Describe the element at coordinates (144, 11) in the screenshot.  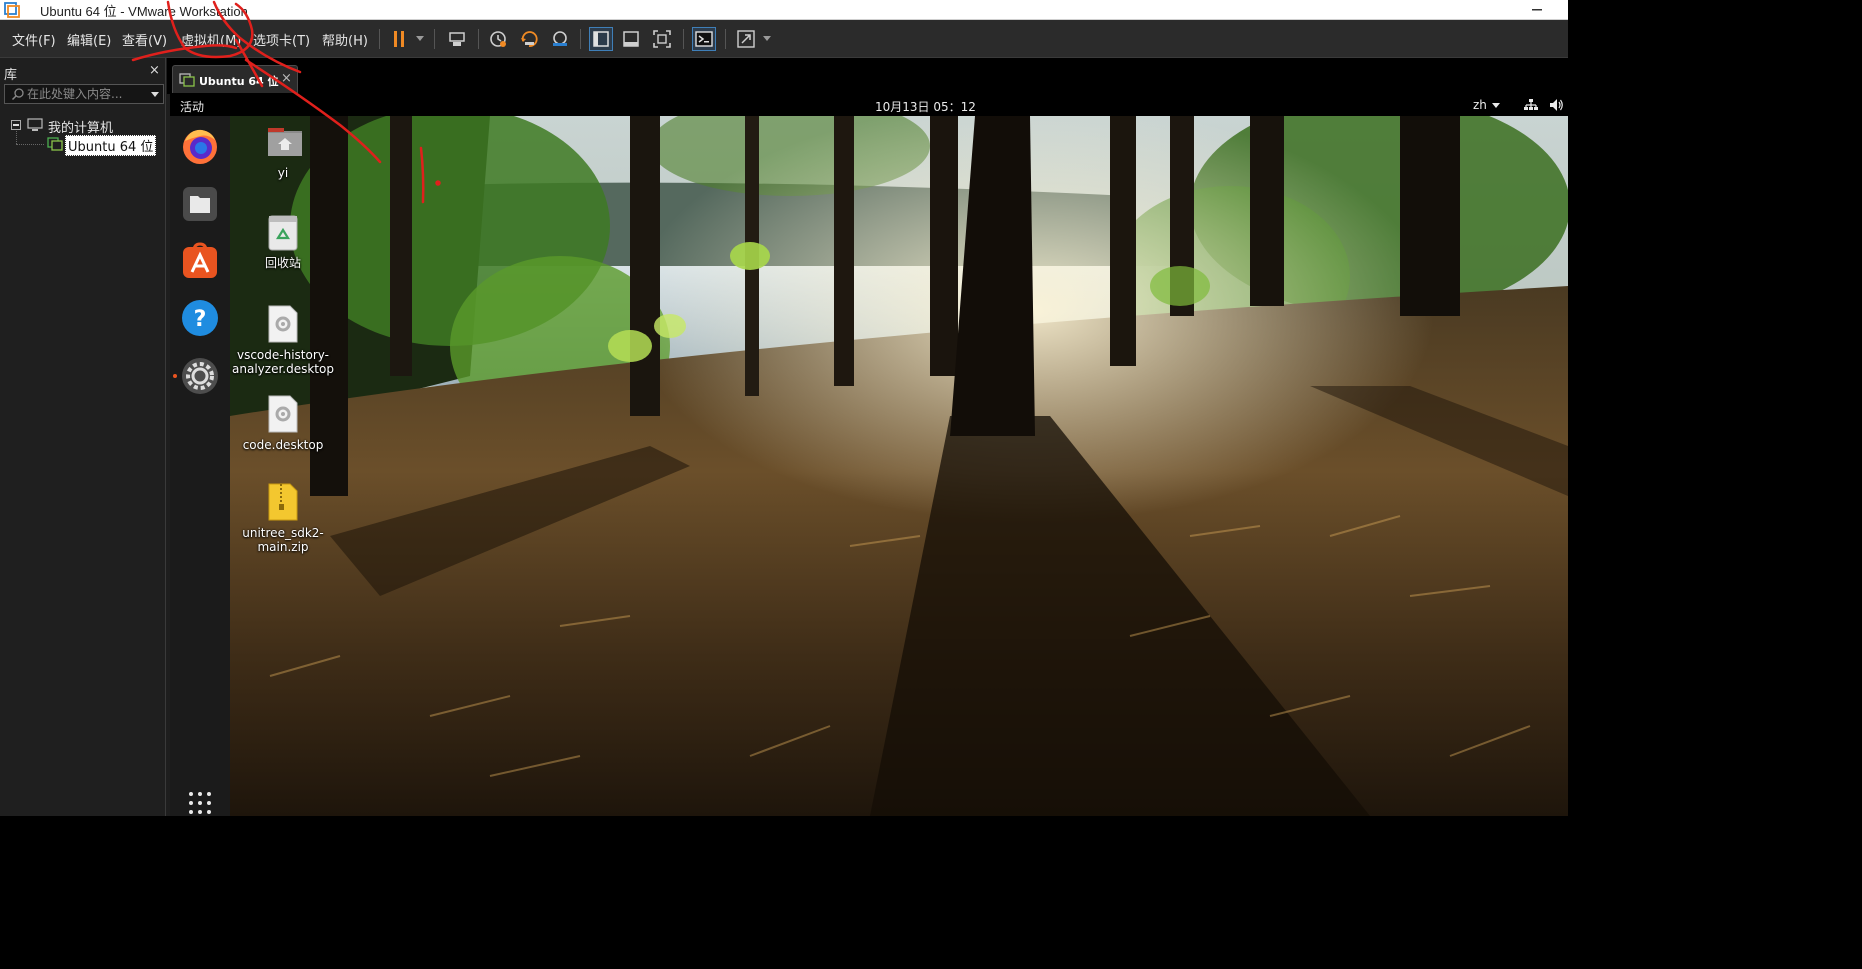
I see `window-title: Ubuntu 64 位 - VMware Workstation` at that location.